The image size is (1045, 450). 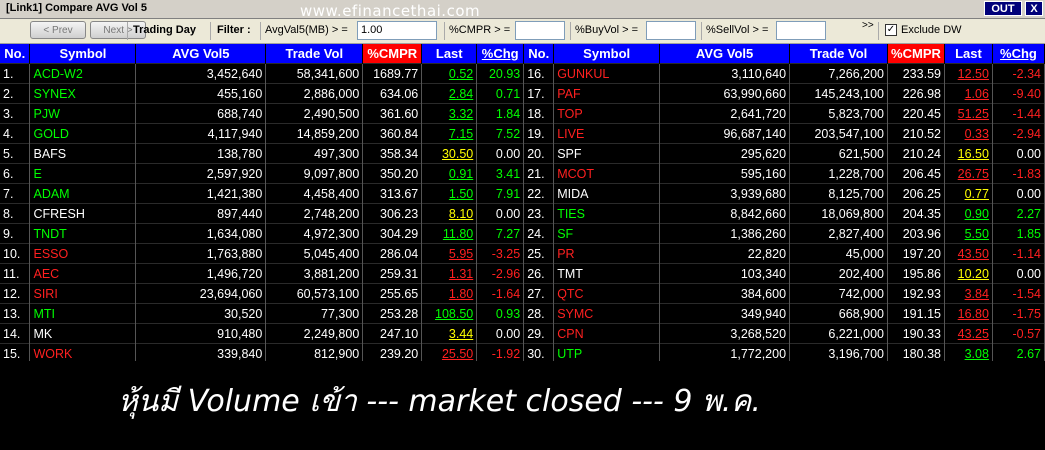 What do you see at coordinates (801, 30) in the screenshot?
I see `sellvol-filter-input` at bounding box center [801, 30].